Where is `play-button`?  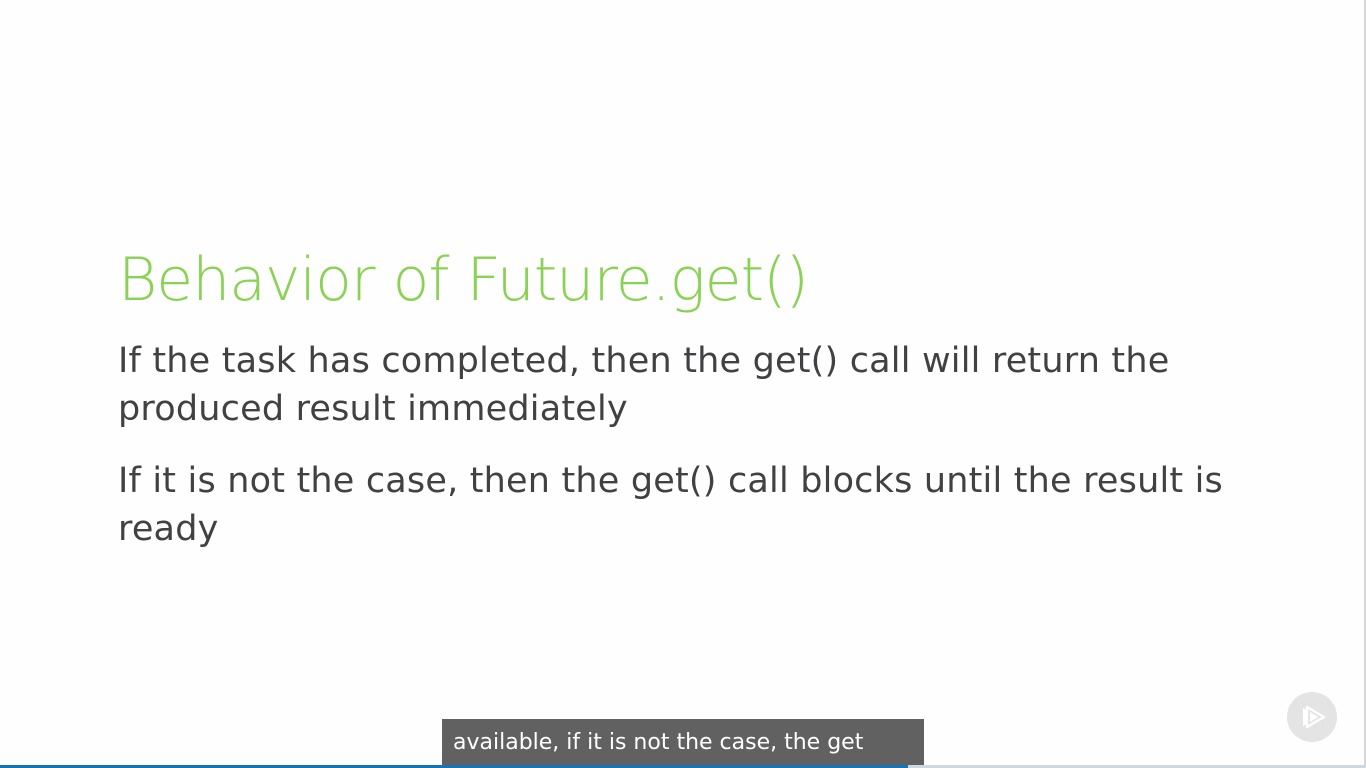 play-button is located at coordinates (1312, 717).